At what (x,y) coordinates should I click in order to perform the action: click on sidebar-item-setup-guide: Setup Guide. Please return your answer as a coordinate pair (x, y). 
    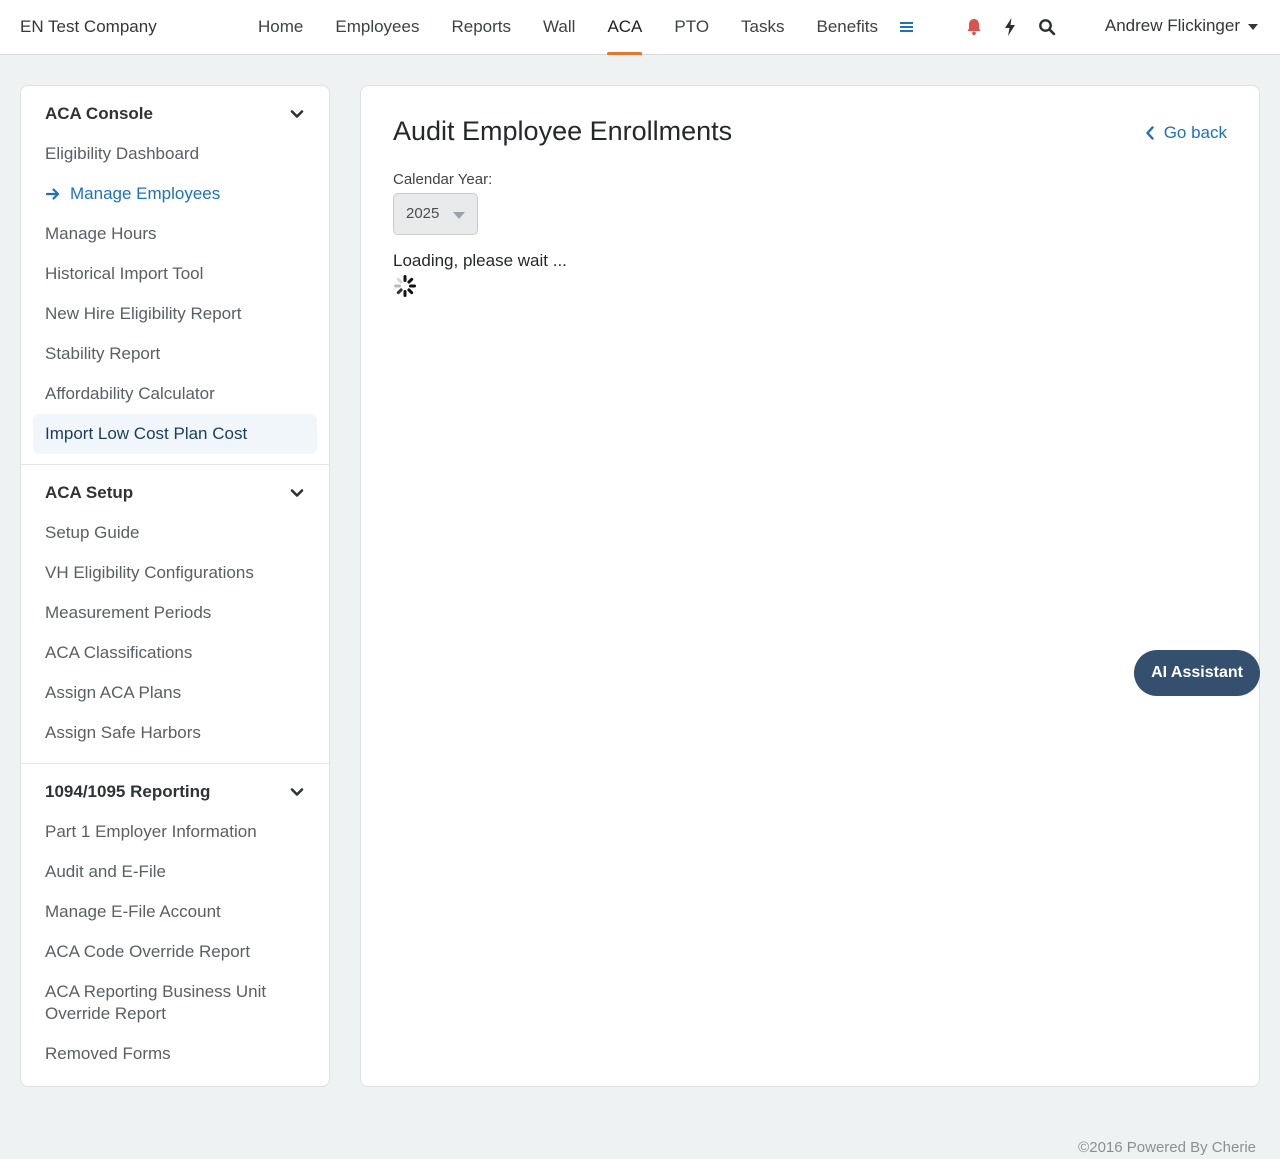
    Looking at the image, I should click on (175, 533).